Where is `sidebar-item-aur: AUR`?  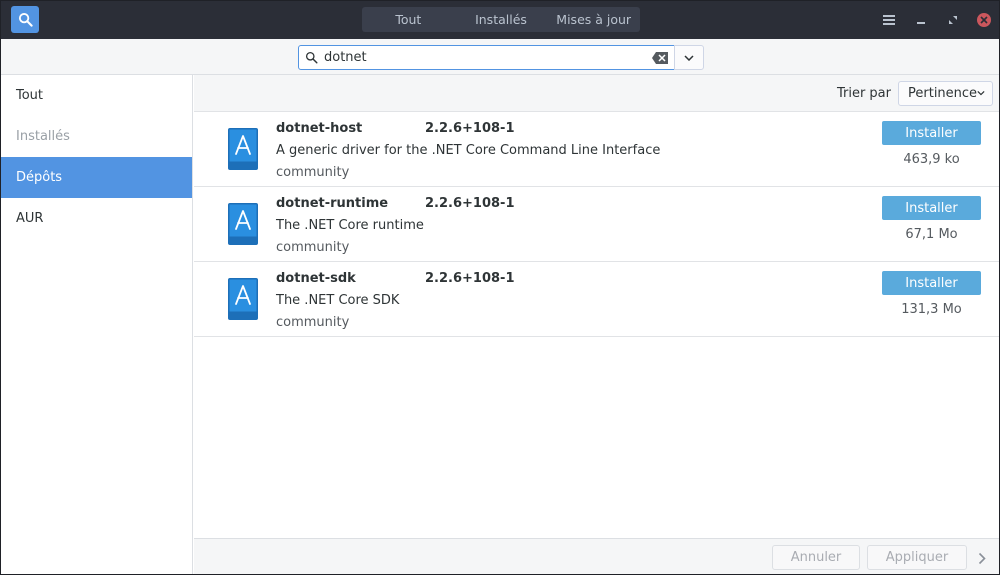 sidebar-item-aur: AUR is located at coordinates (96, 218).